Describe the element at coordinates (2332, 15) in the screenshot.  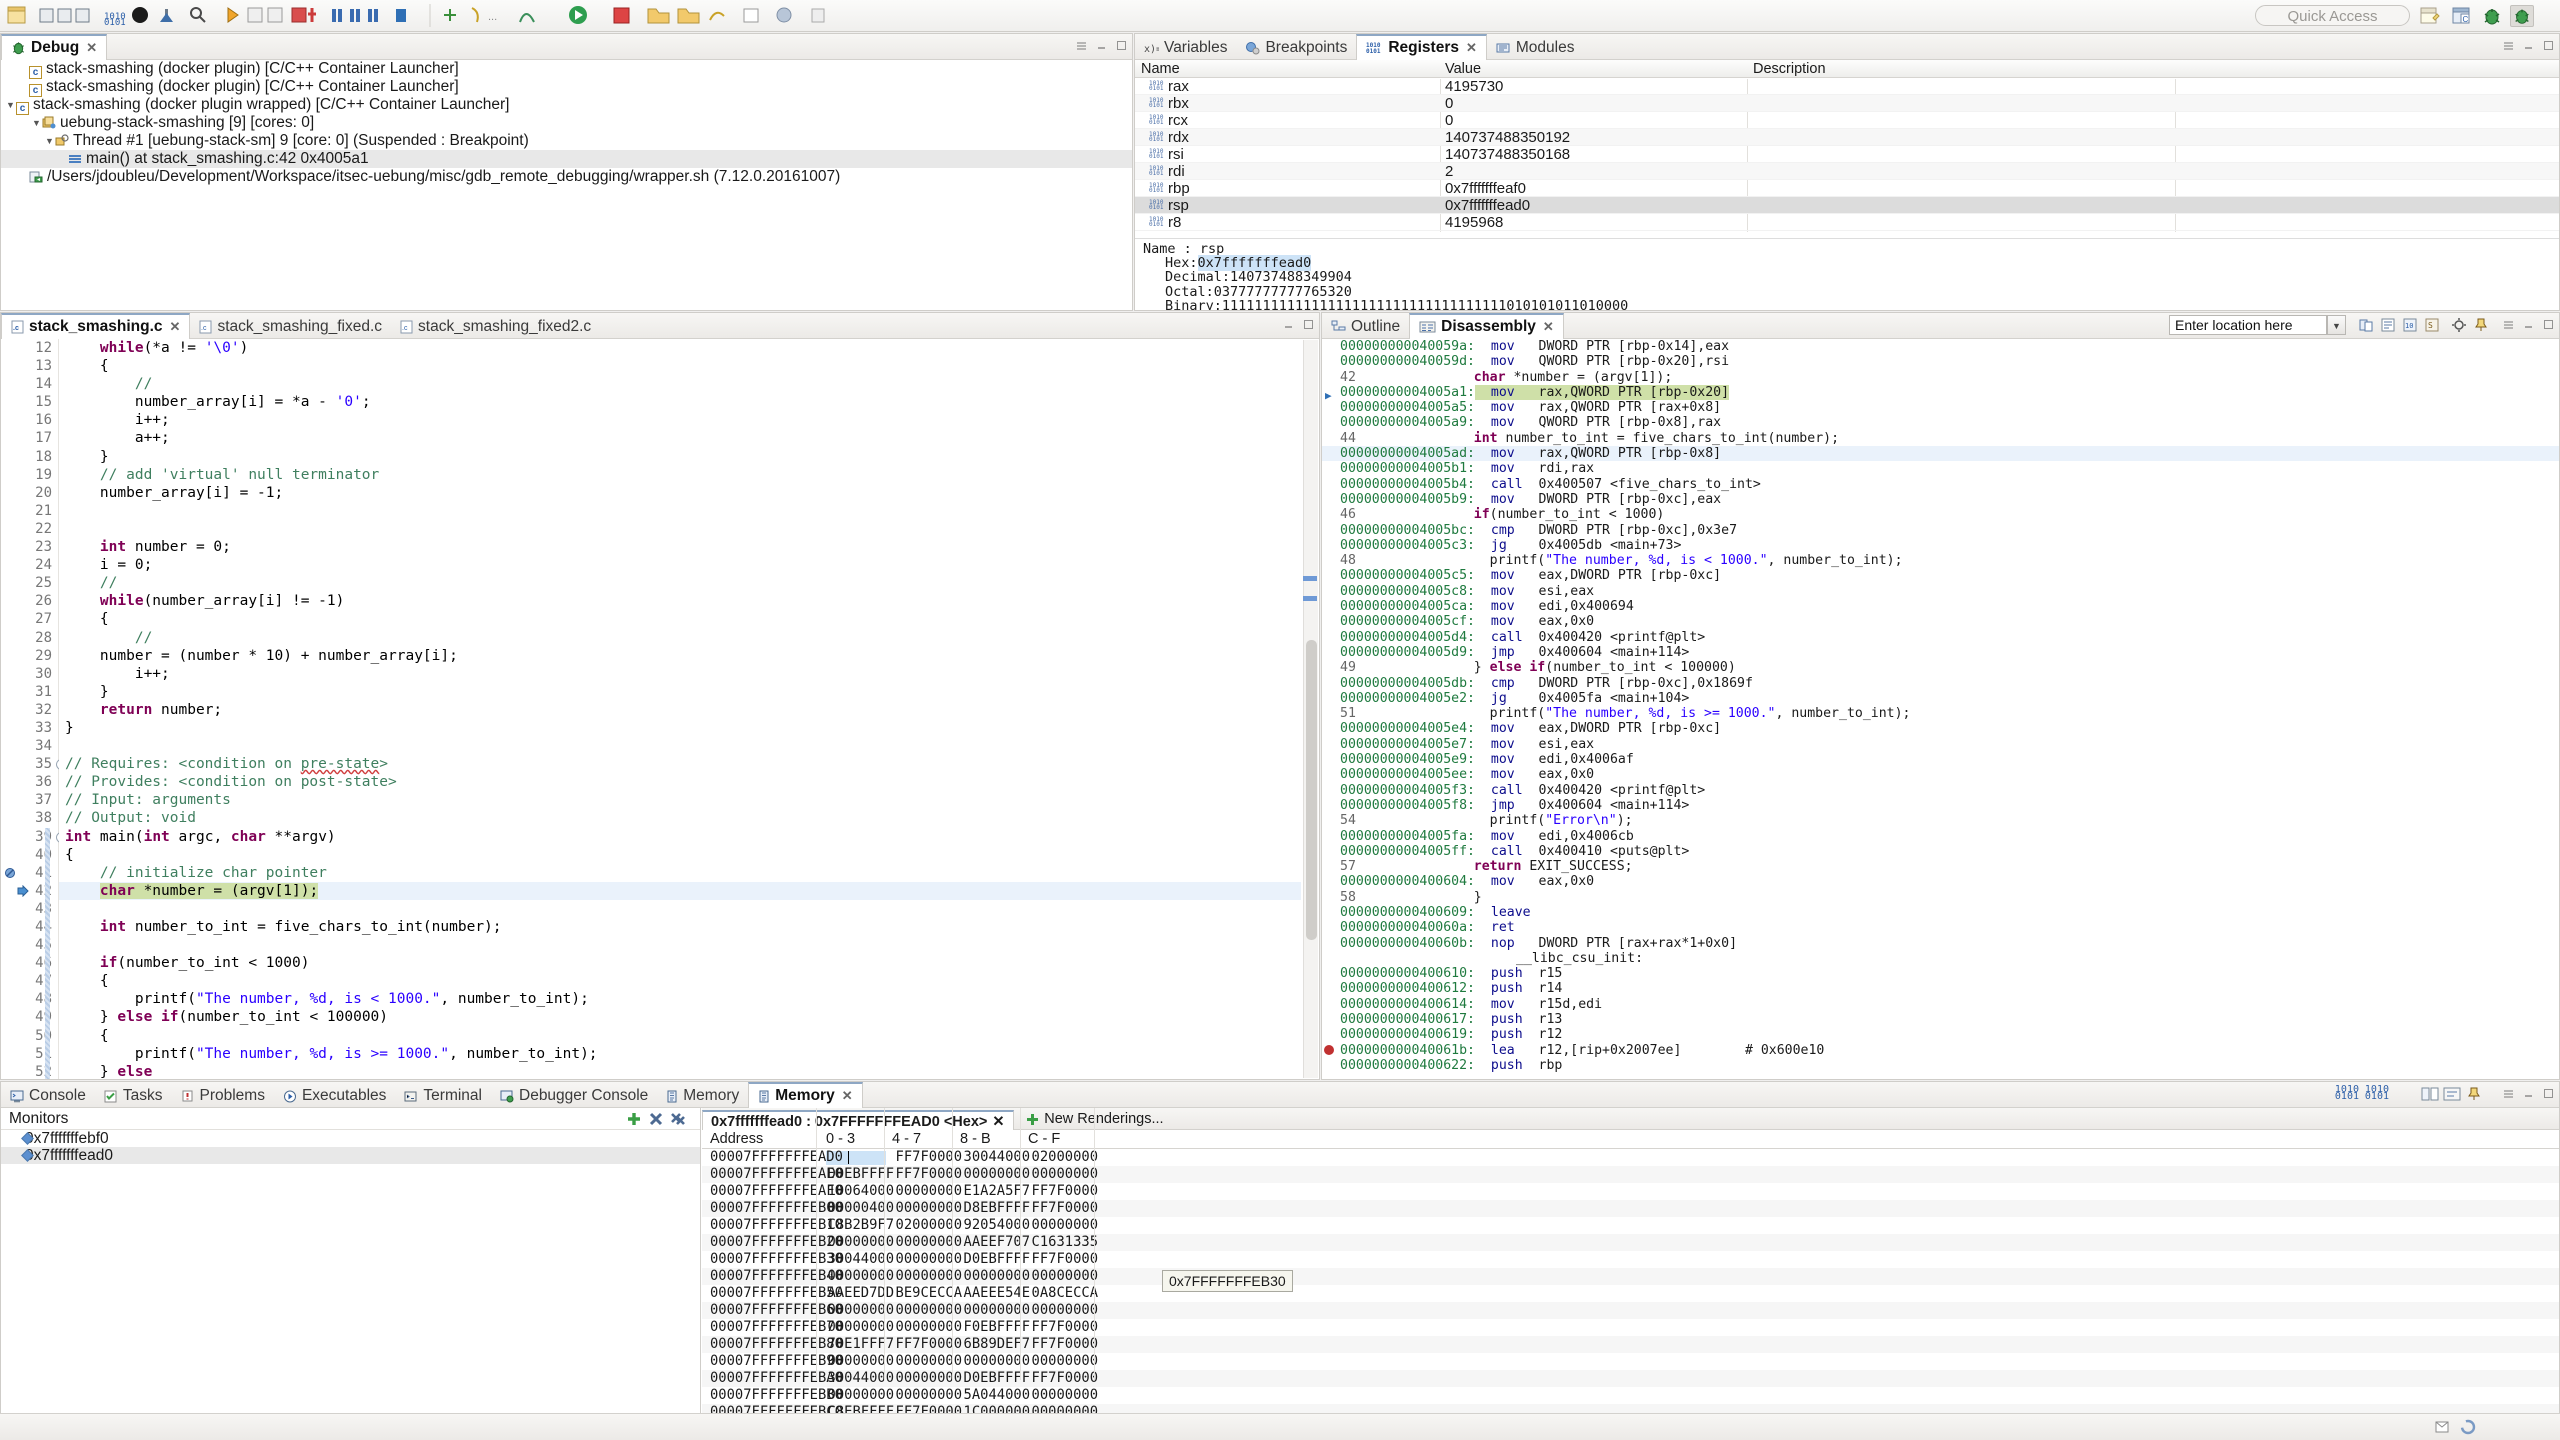
I see `quick-access-input: Quick Access` at that location.